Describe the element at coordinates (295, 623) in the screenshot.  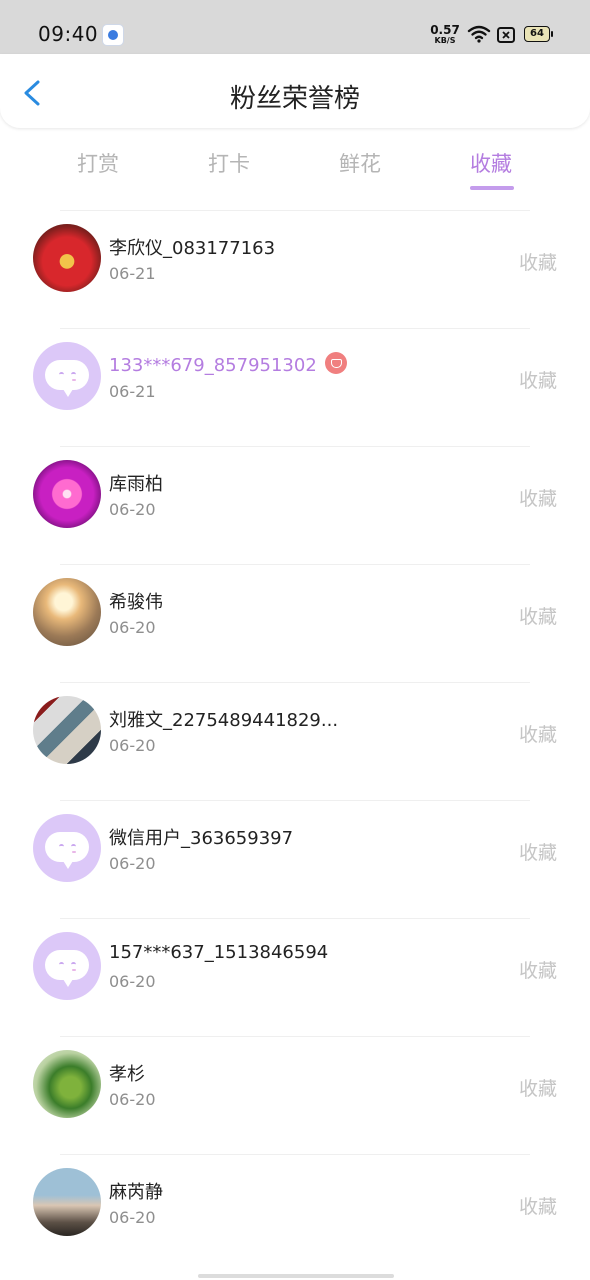
I see `list-item: 希骏伟 06-20 收藏` at that location.